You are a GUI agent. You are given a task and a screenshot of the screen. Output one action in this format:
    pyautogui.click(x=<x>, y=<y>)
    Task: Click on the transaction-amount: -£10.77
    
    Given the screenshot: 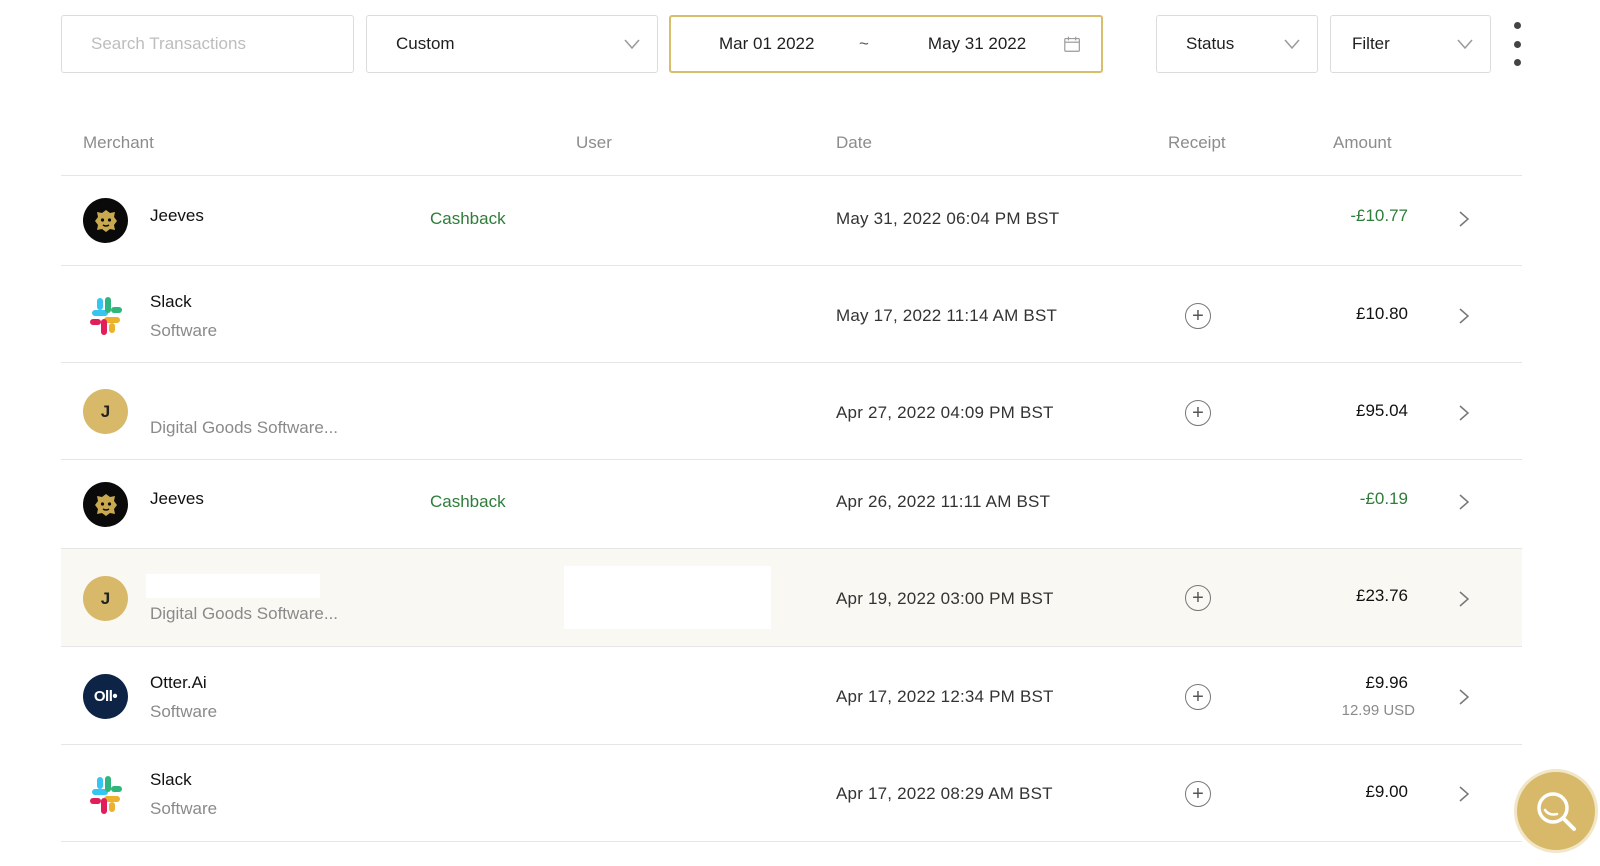 What is the action you would take?
    pyautogui.click(x=1379, y=215)
    